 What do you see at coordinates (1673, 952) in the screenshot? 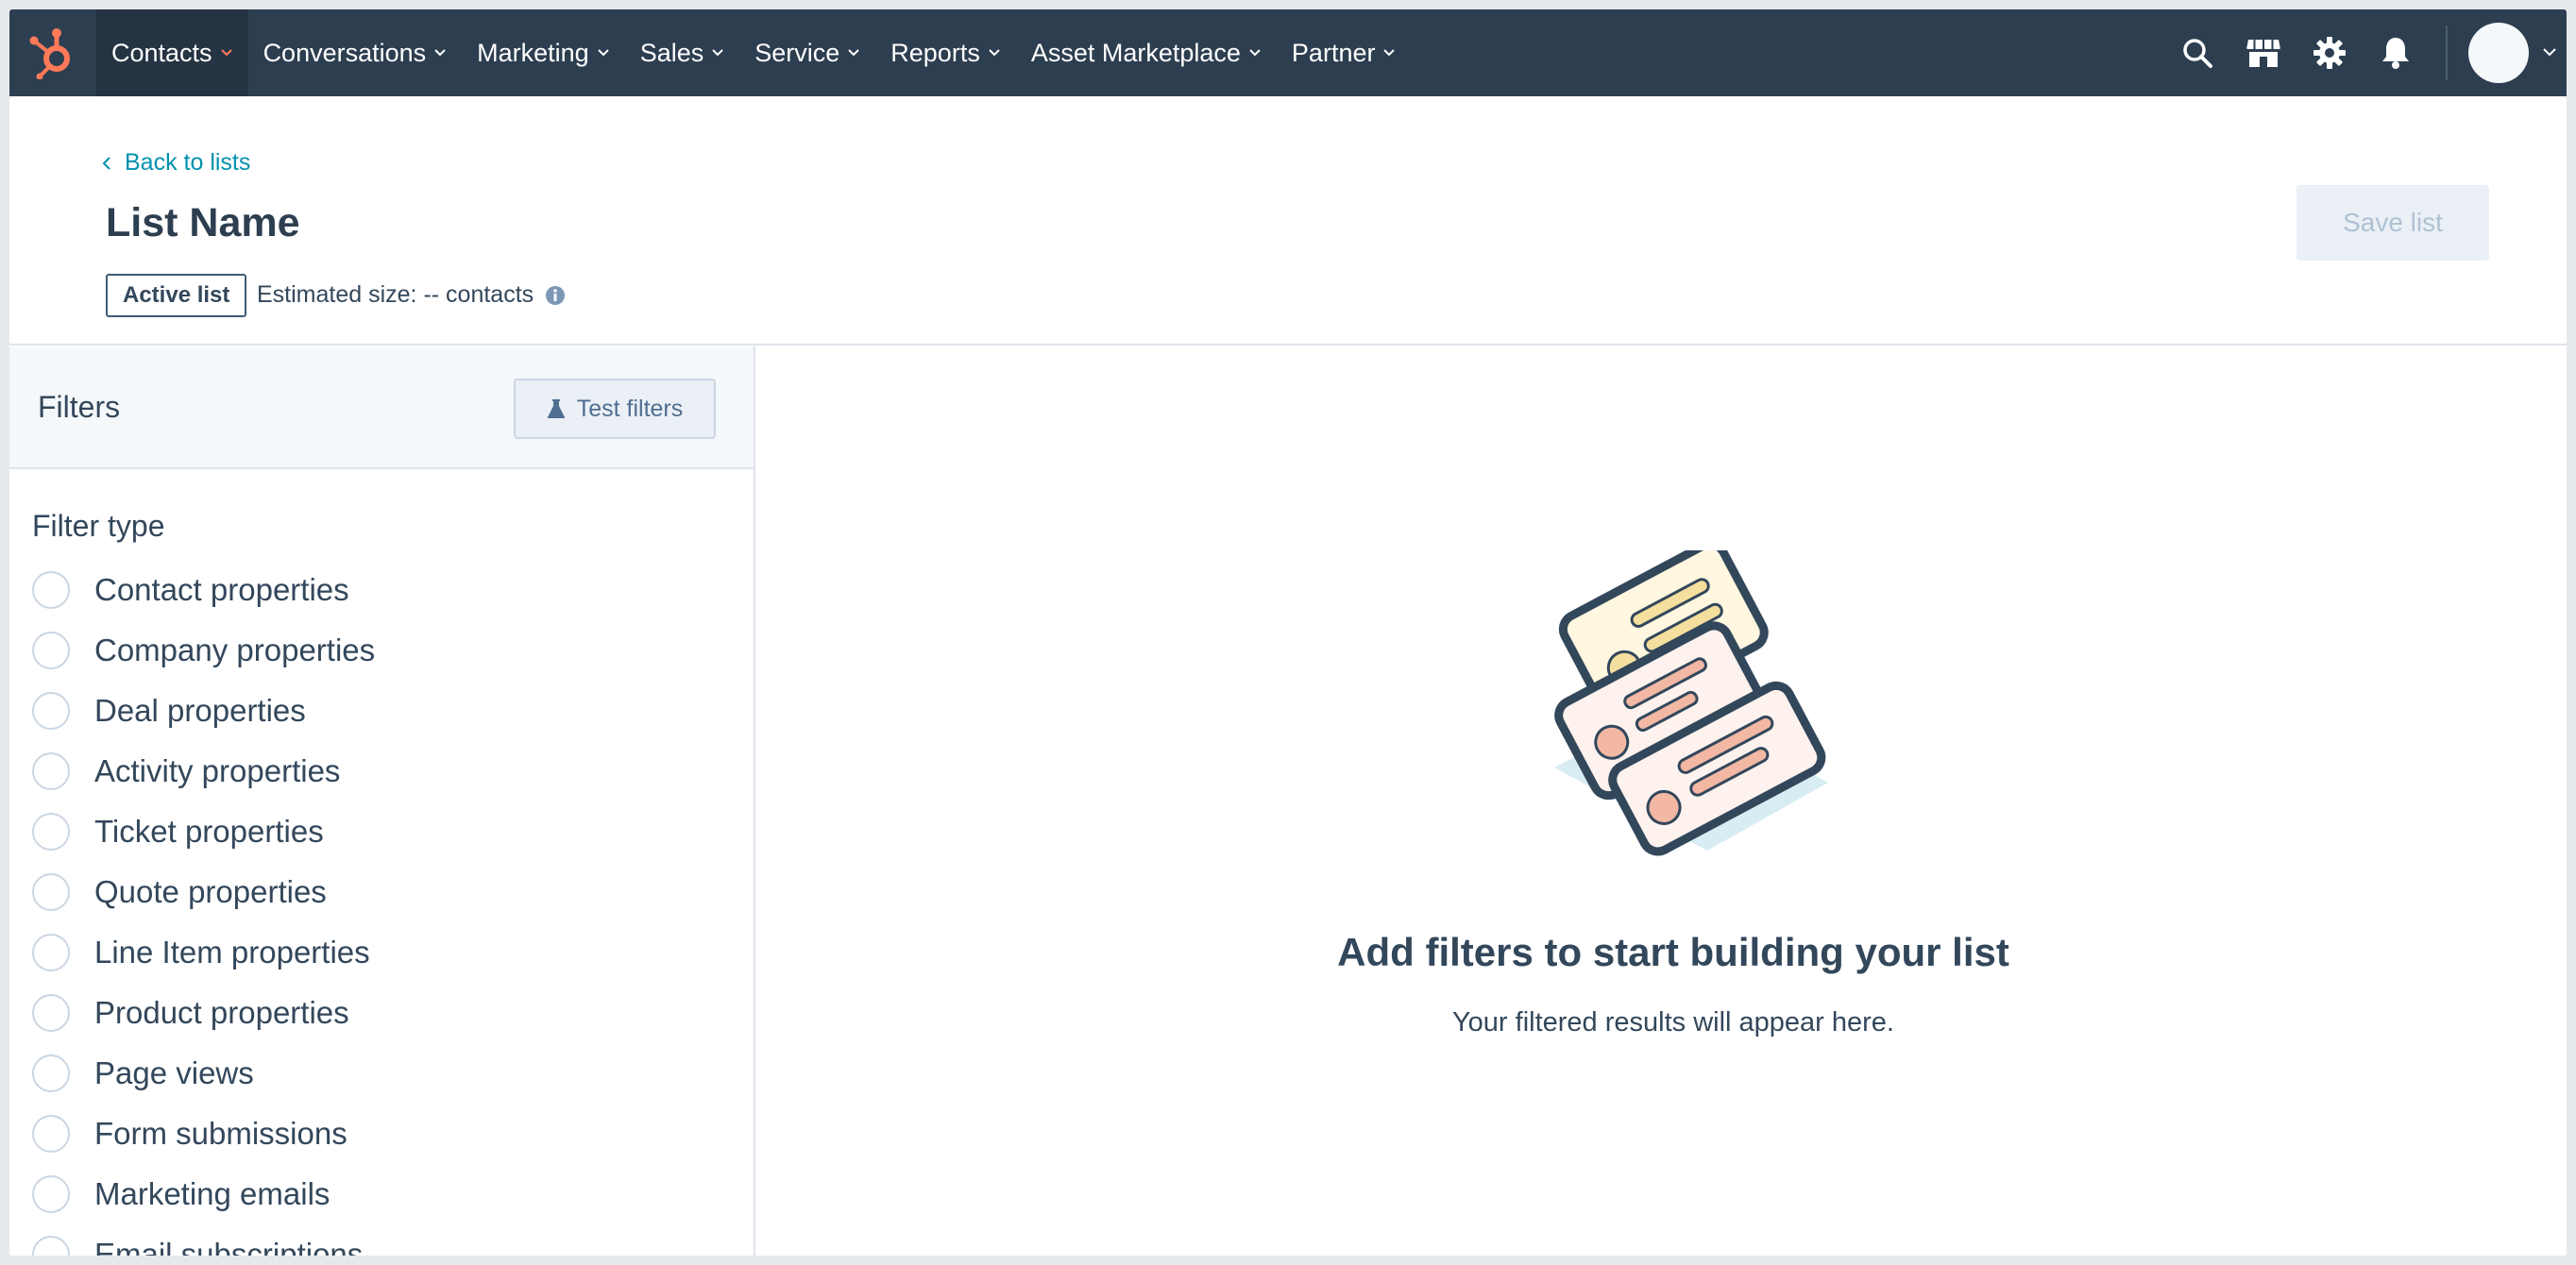
I see `empty-state-title: Add filters to start building your list` at bounding box center [1673, 952].